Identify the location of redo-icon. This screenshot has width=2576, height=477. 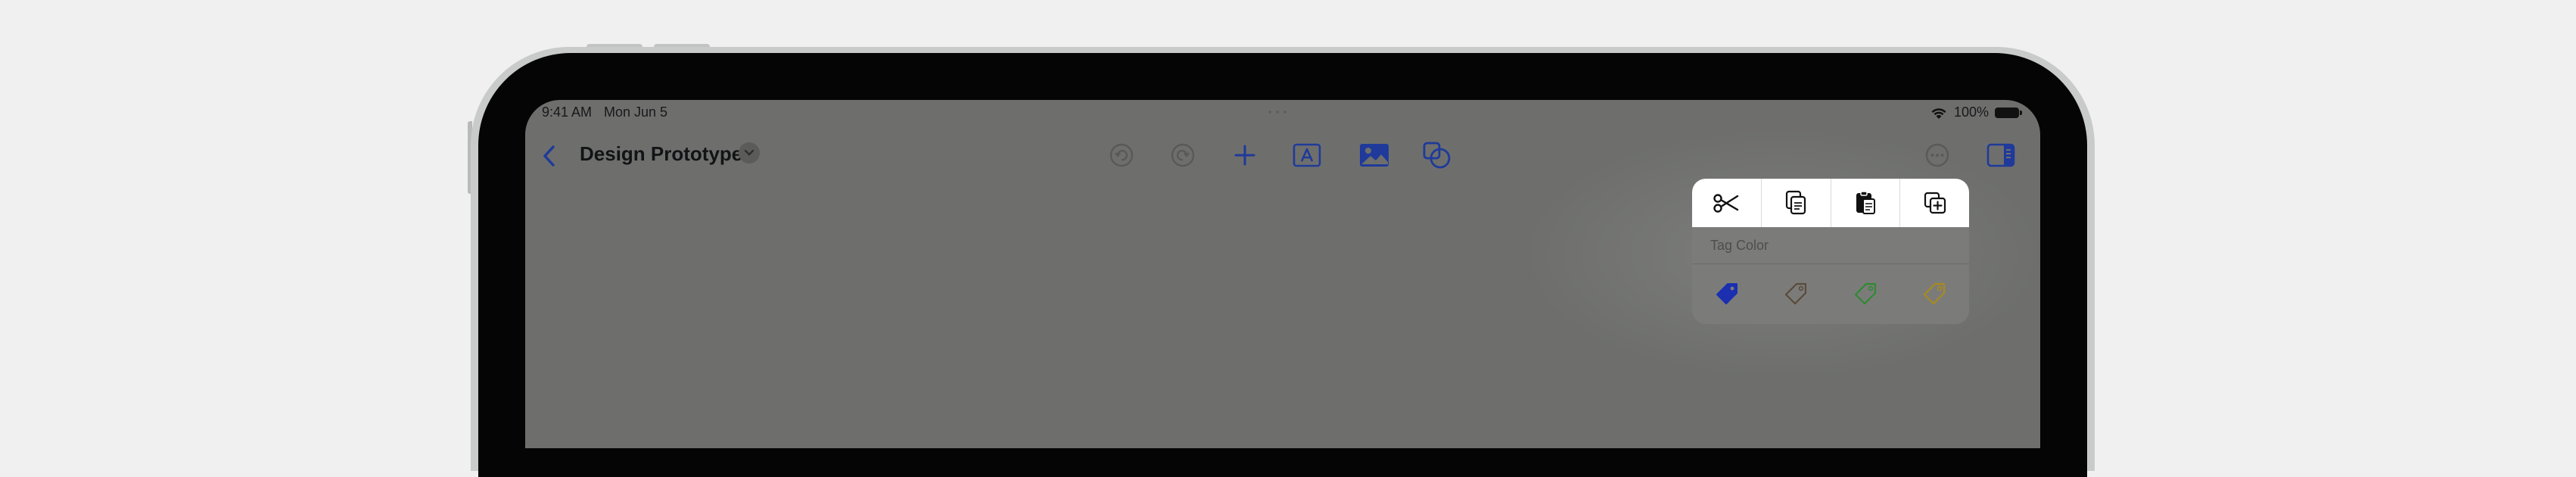
(1183, 155).